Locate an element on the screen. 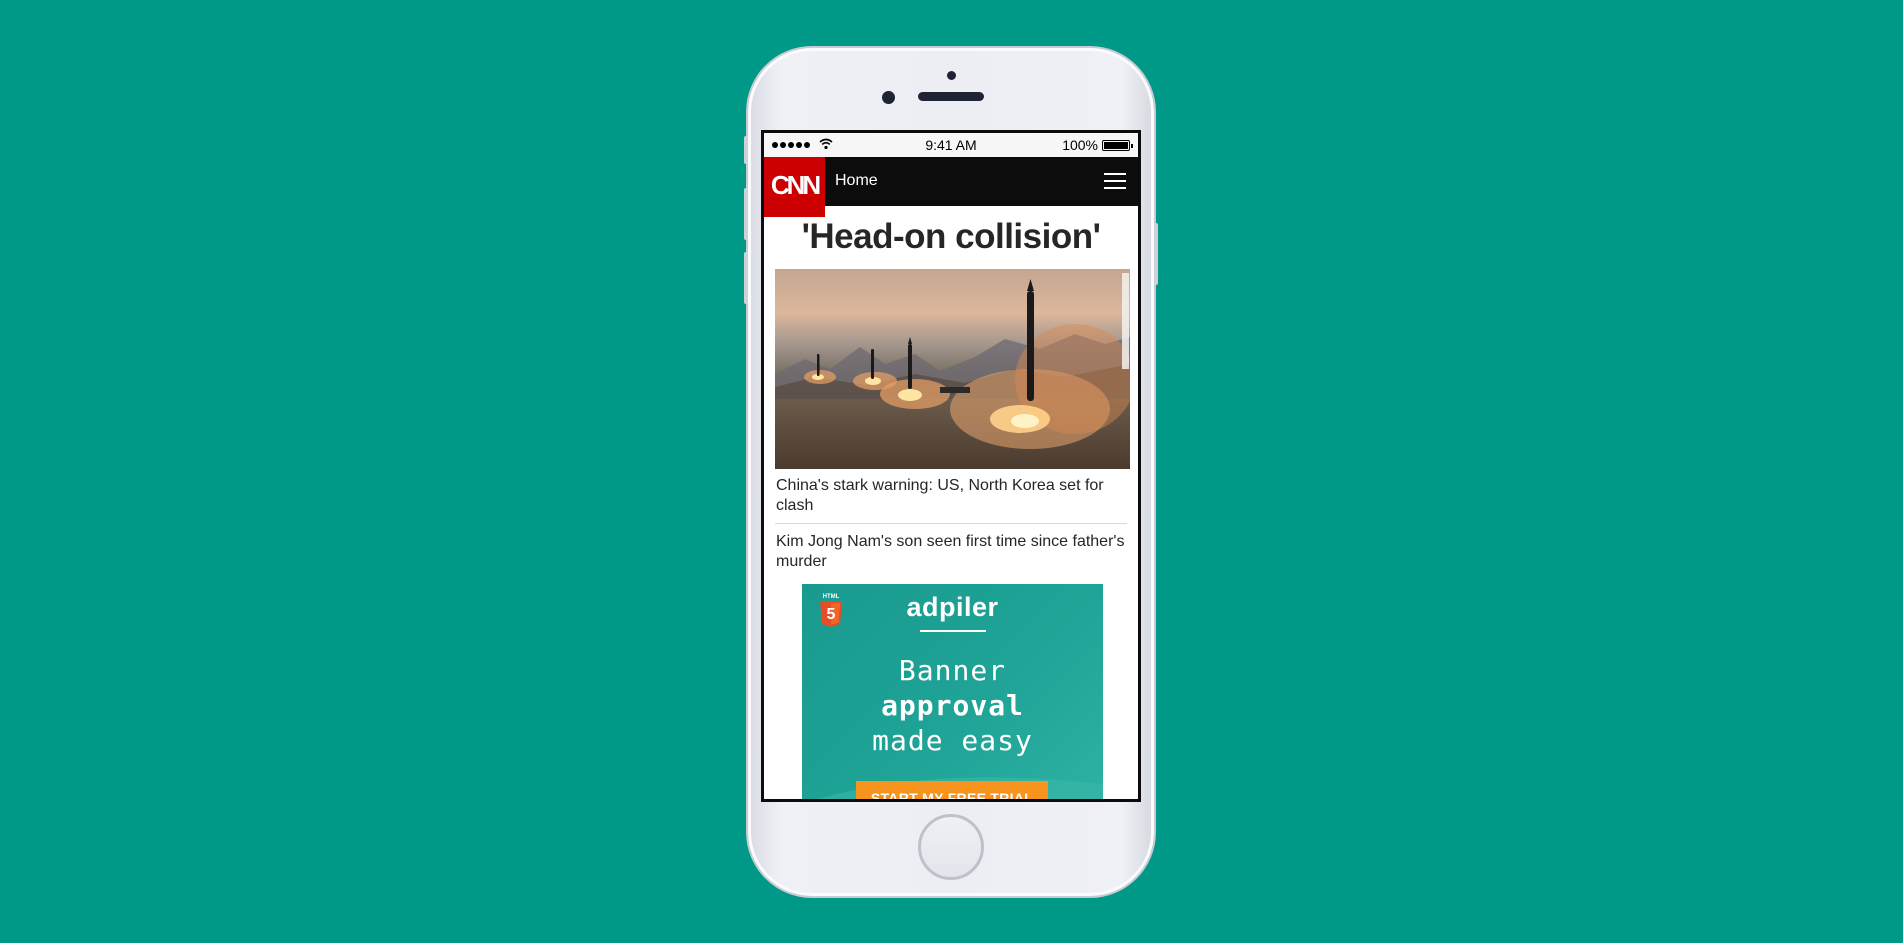 Image resolution: width=1903 pixels, height=943 pixels. hero-image is located at coordinates (952, 369).